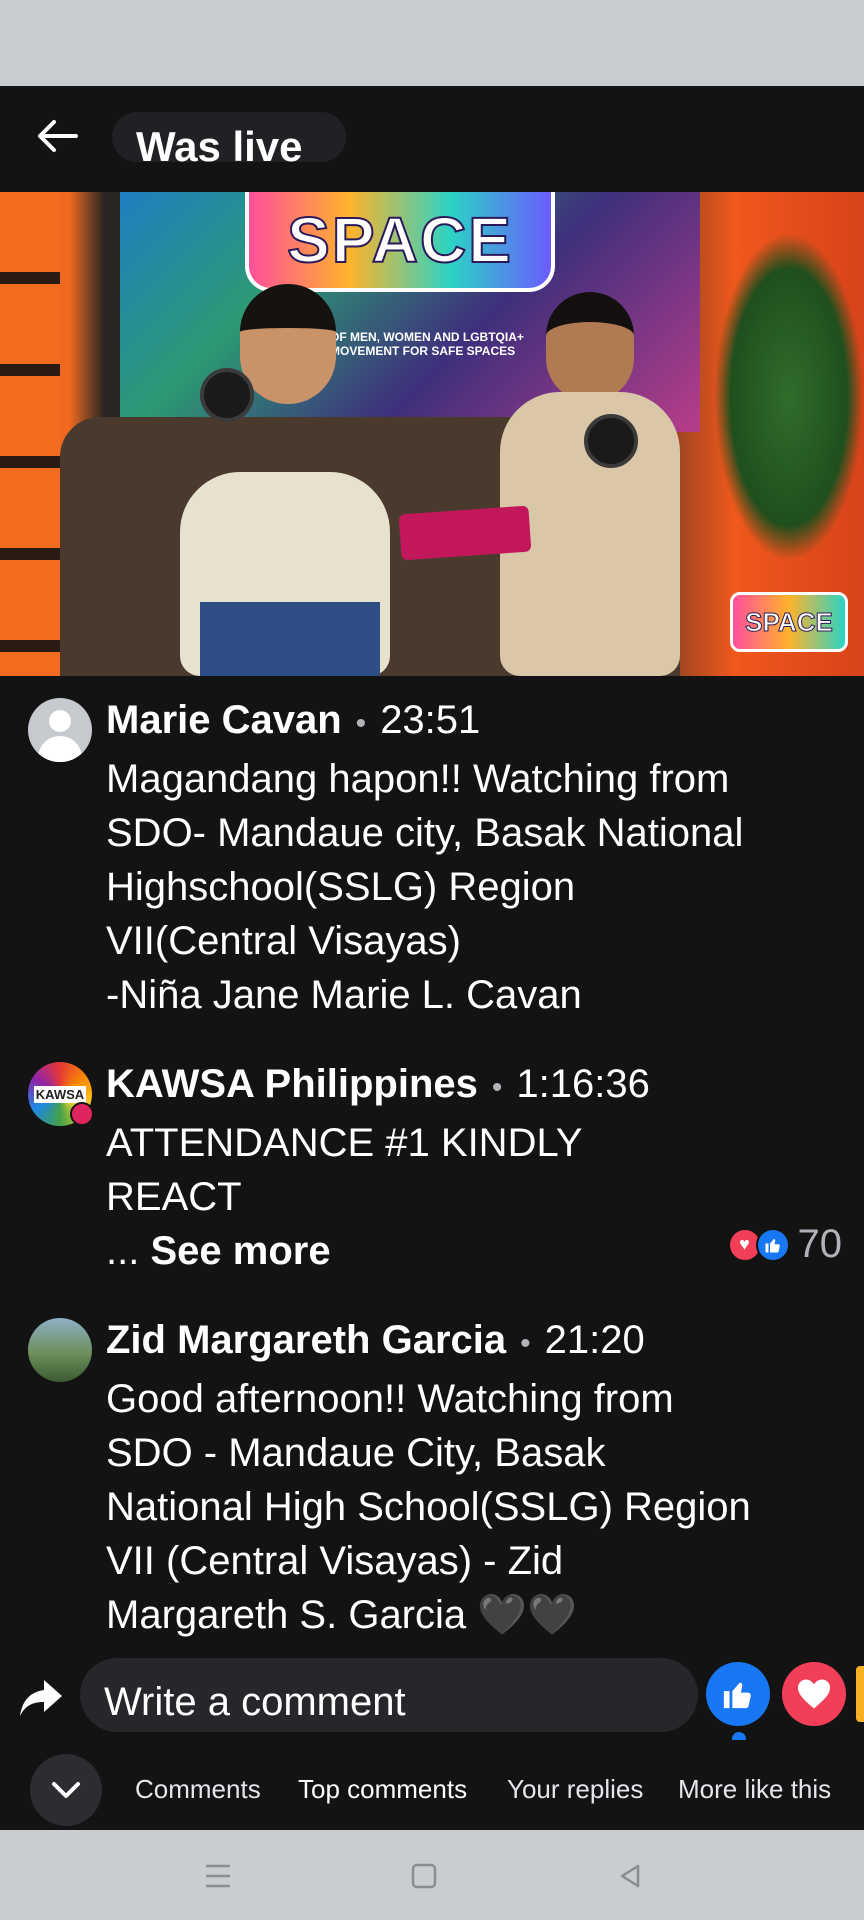  What do you see at coordinates (432, 43) in the screenshot?
I see `status-bar` at bounding box center [432, 43].